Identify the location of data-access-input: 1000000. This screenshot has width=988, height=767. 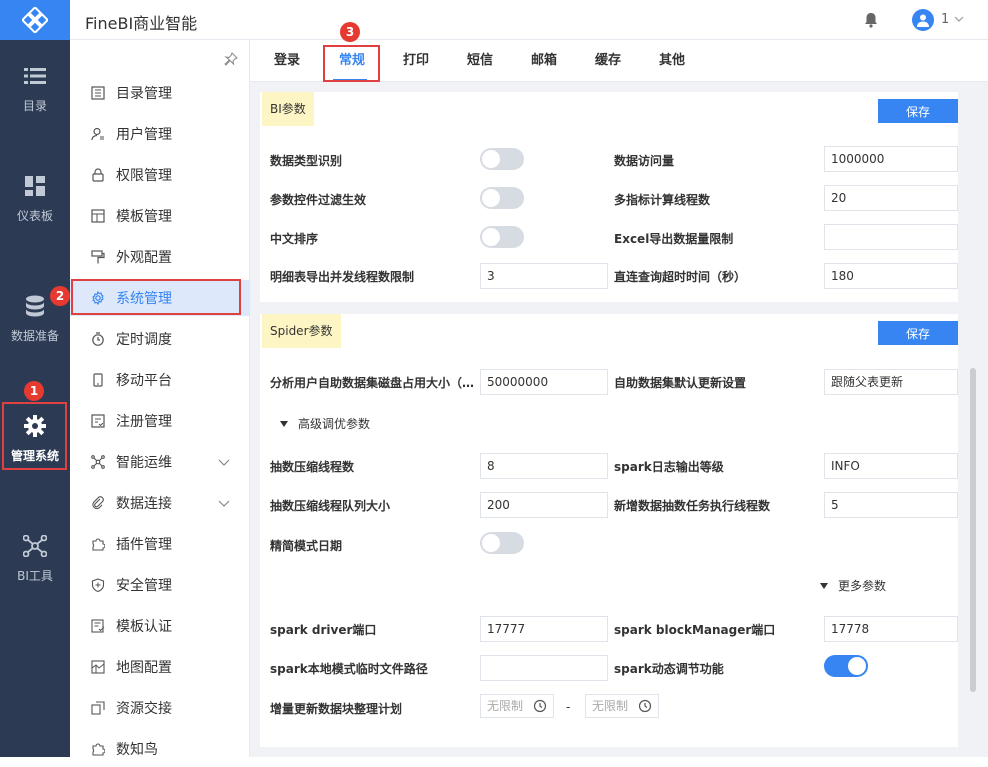
(891, 159).